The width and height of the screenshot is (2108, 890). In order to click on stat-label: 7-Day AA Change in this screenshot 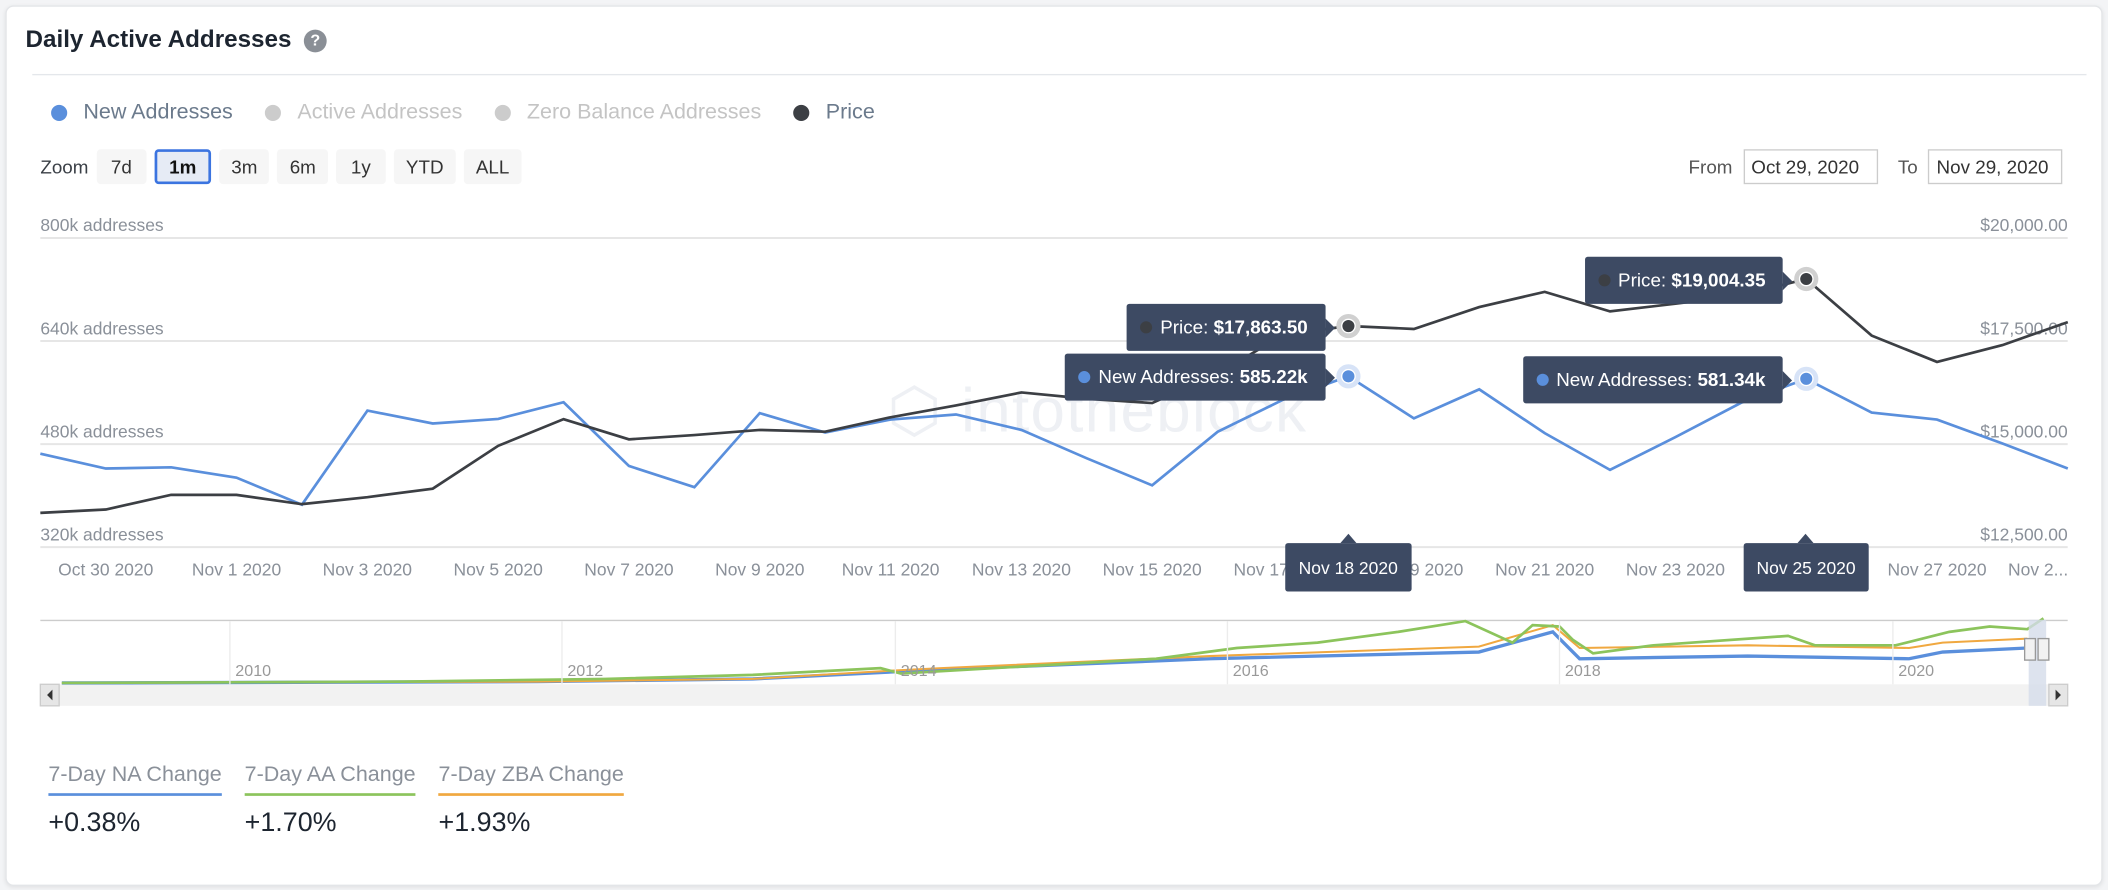, I will do `click(330, 780)`.